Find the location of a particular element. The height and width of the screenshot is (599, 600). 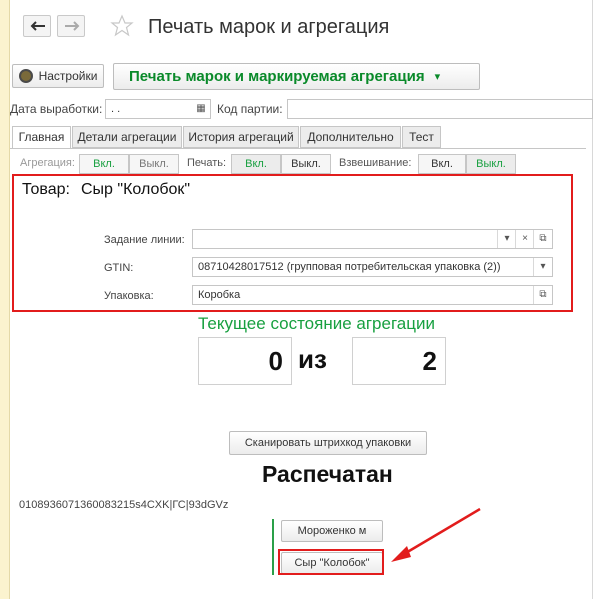

settings-button: Настройки is located at coordinates (58, 76).